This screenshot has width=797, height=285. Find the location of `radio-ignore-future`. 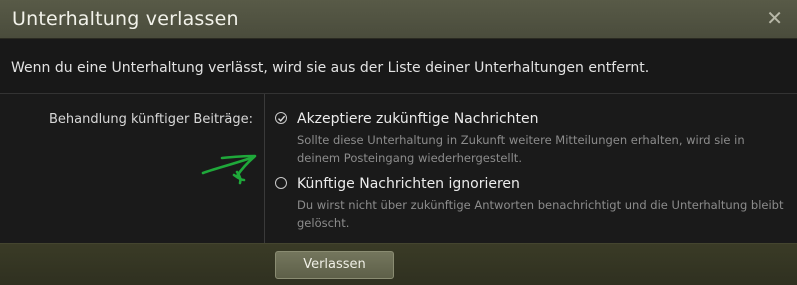

radio-ignore-future is located at coordinates (281, 183).